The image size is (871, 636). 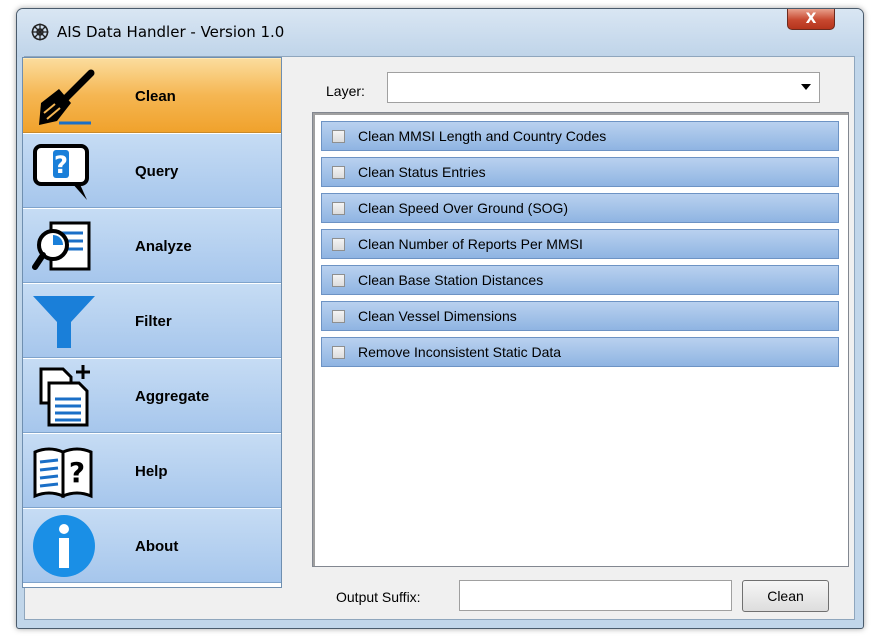 What do you see at coordinates (67, 97) in the screenshot?
I see `broom-icon` at bounding box center [67, 97].